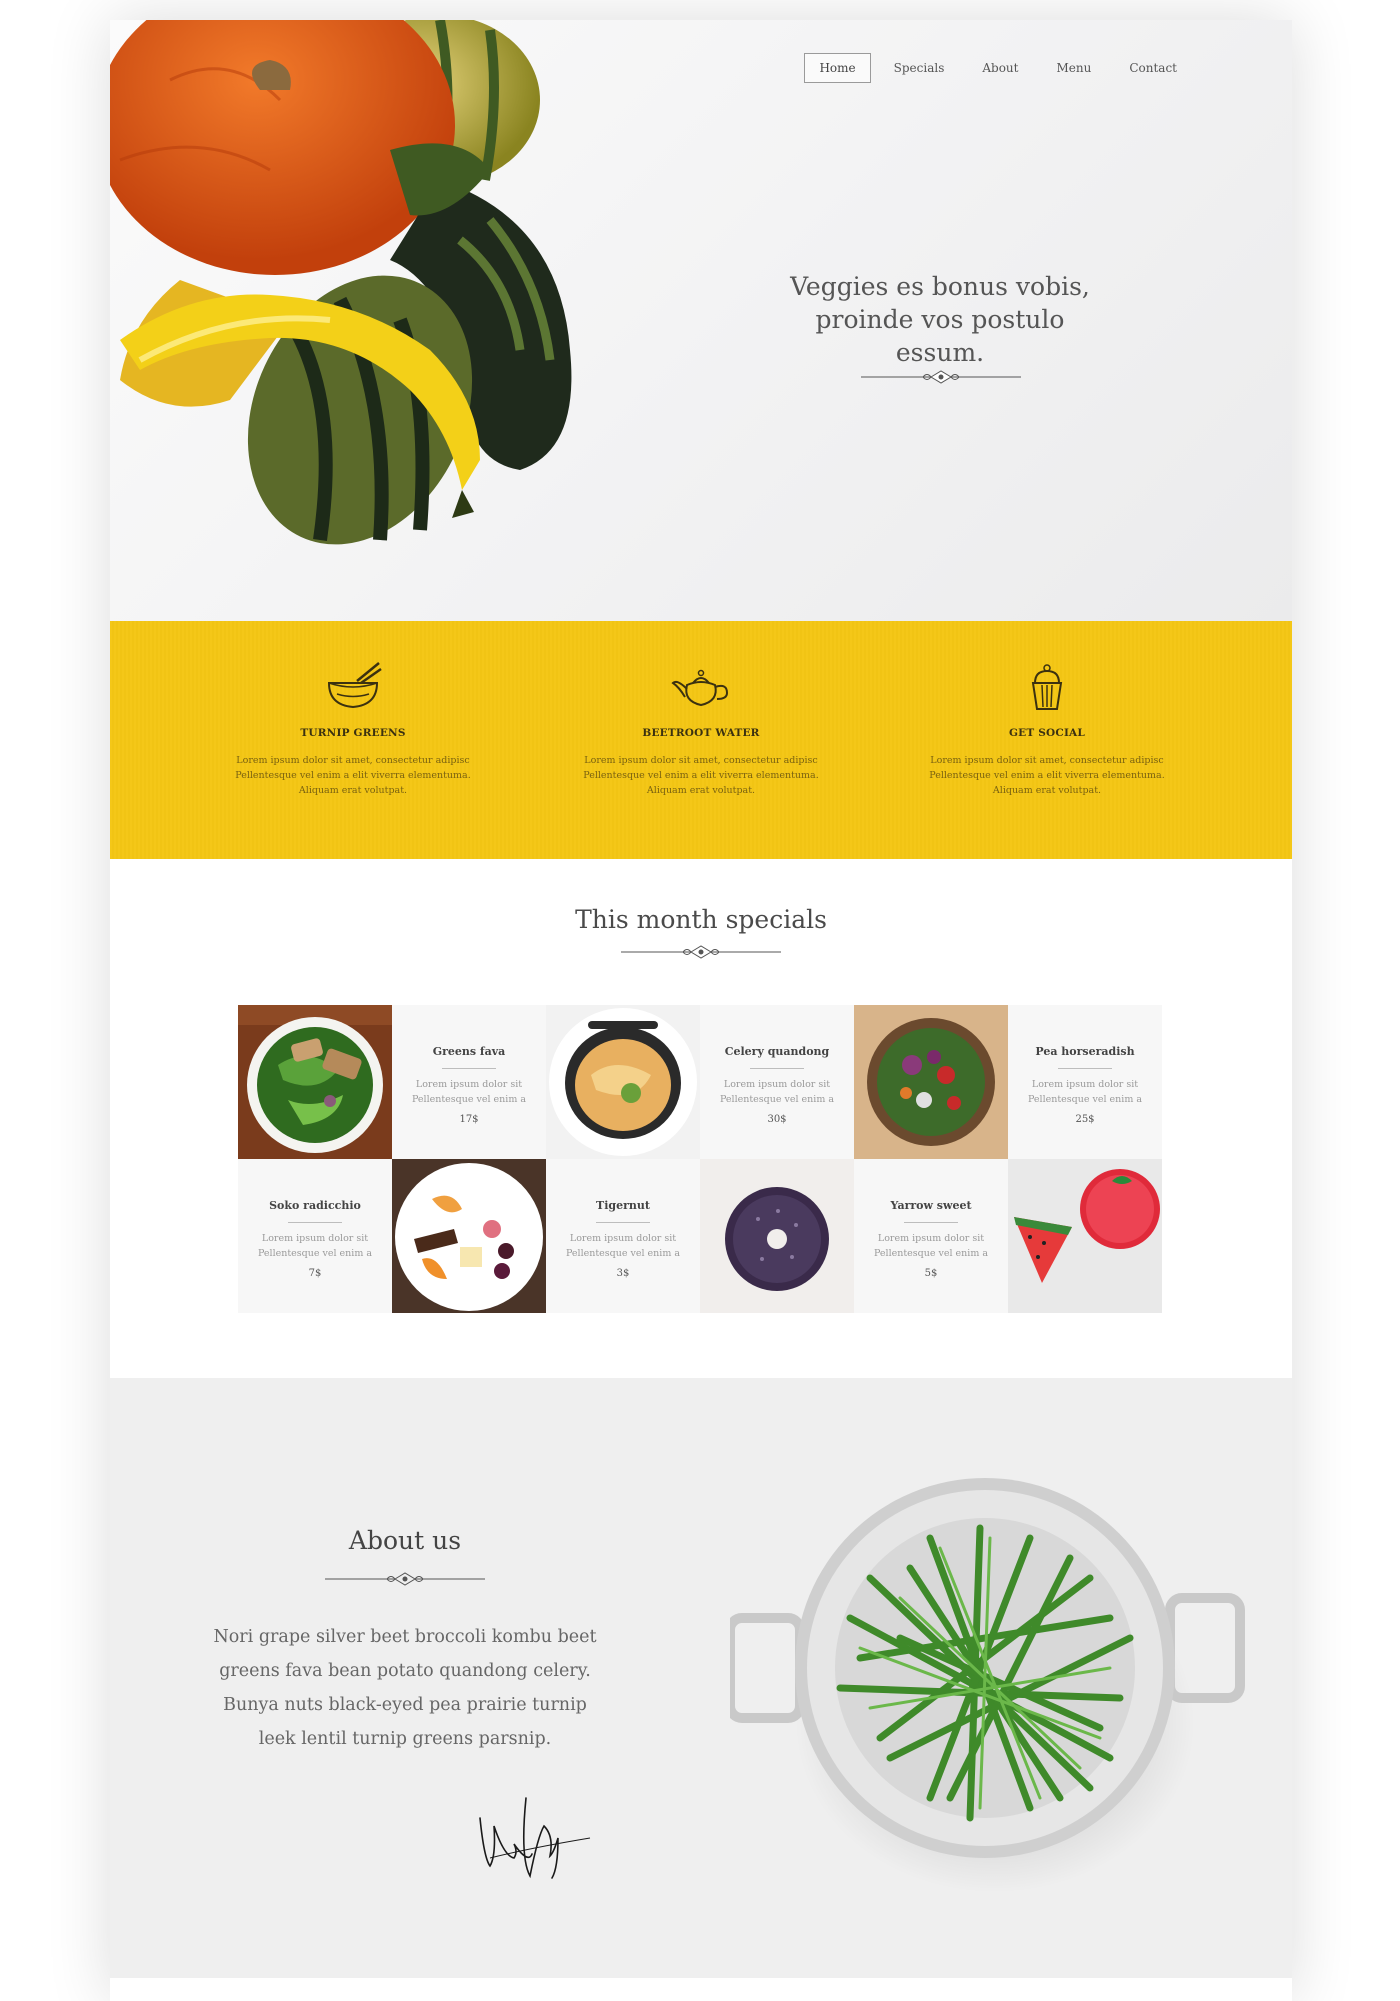  I want to click on special-name: Pea horseradish, so click(1085, 1051).